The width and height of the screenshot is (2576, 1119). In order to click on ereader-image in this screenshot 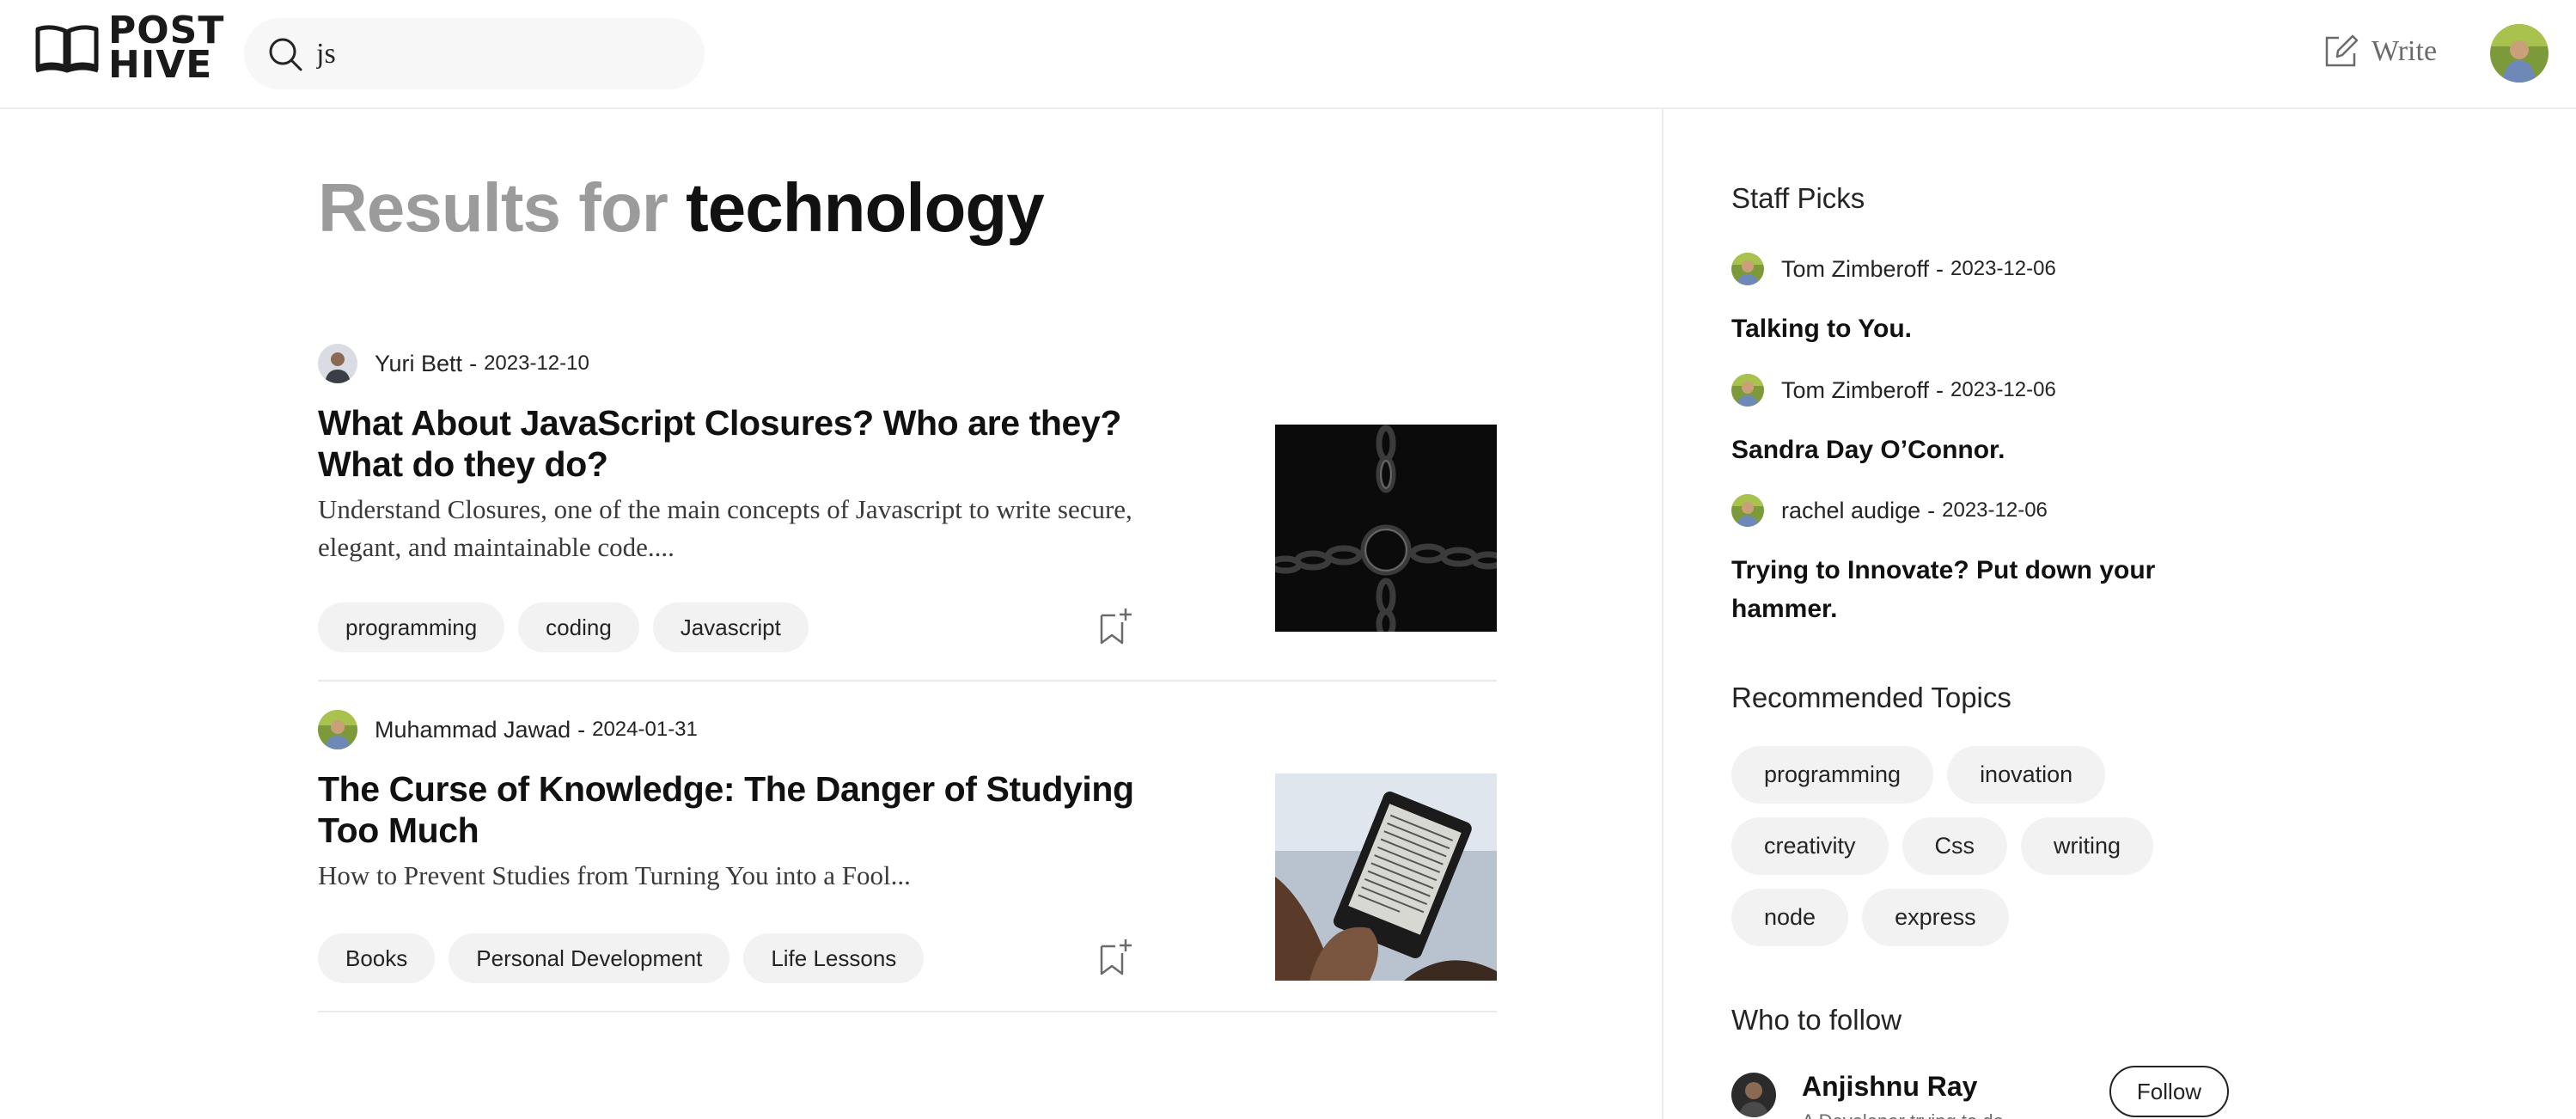, I will do `click(1386, 877)`.